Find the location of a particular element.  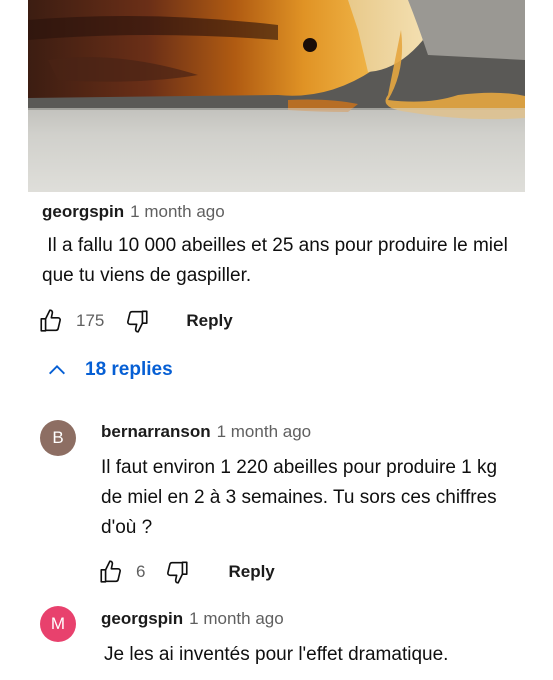

avatar-letter: B is located at coordinates (58, 437).